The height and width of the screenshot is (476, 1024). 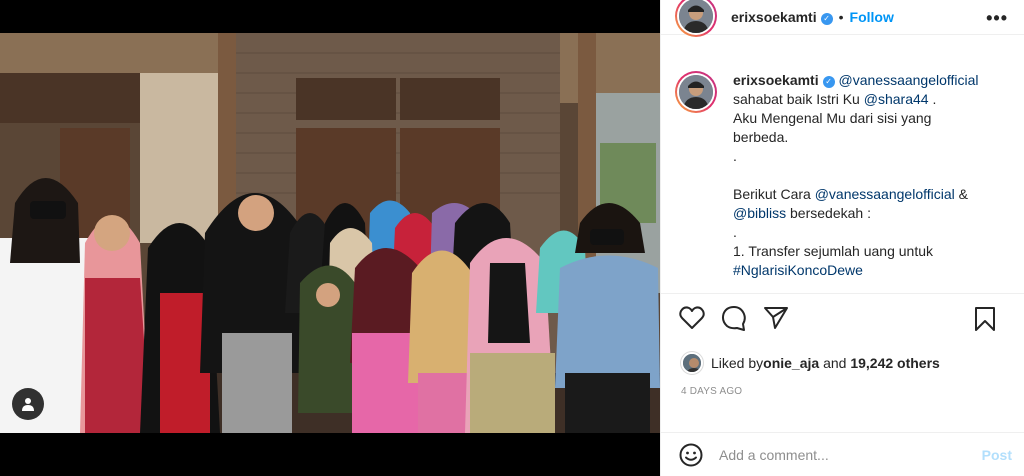 I want to click on more-options-icon: •••, so click(x=997, y=18).